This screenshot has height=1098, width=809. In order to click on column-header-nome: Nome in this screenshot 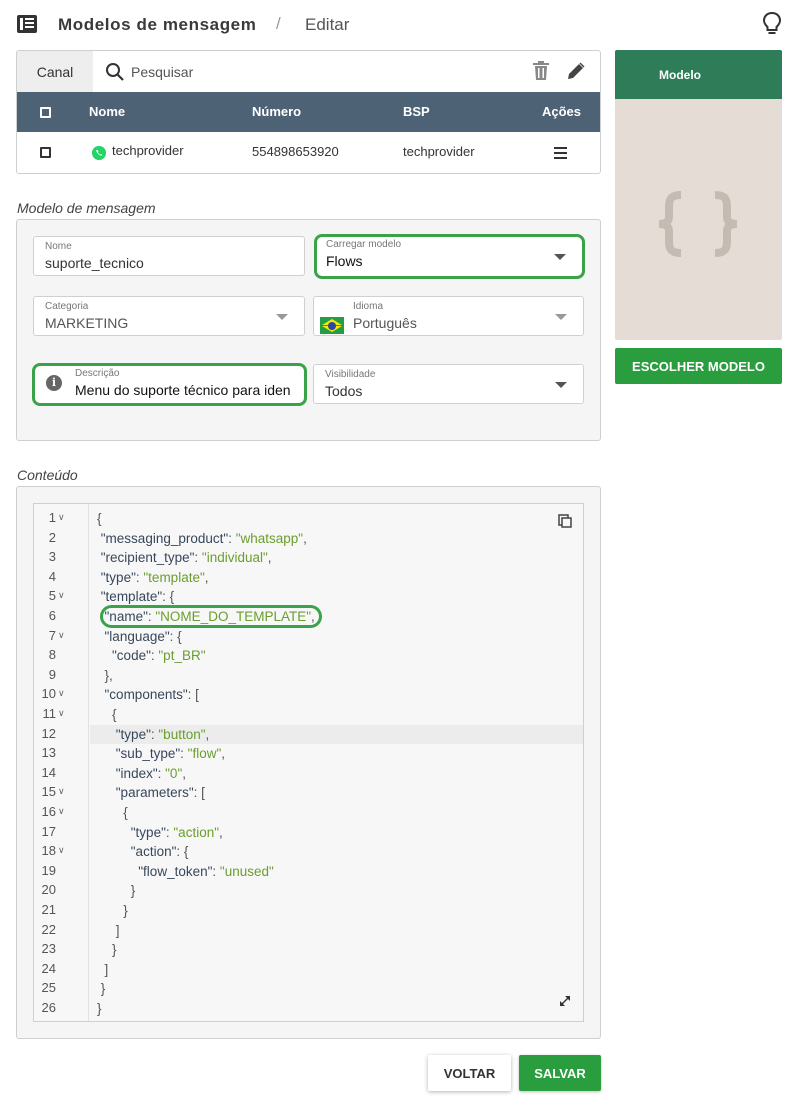, I will do `click(107, 112)`.